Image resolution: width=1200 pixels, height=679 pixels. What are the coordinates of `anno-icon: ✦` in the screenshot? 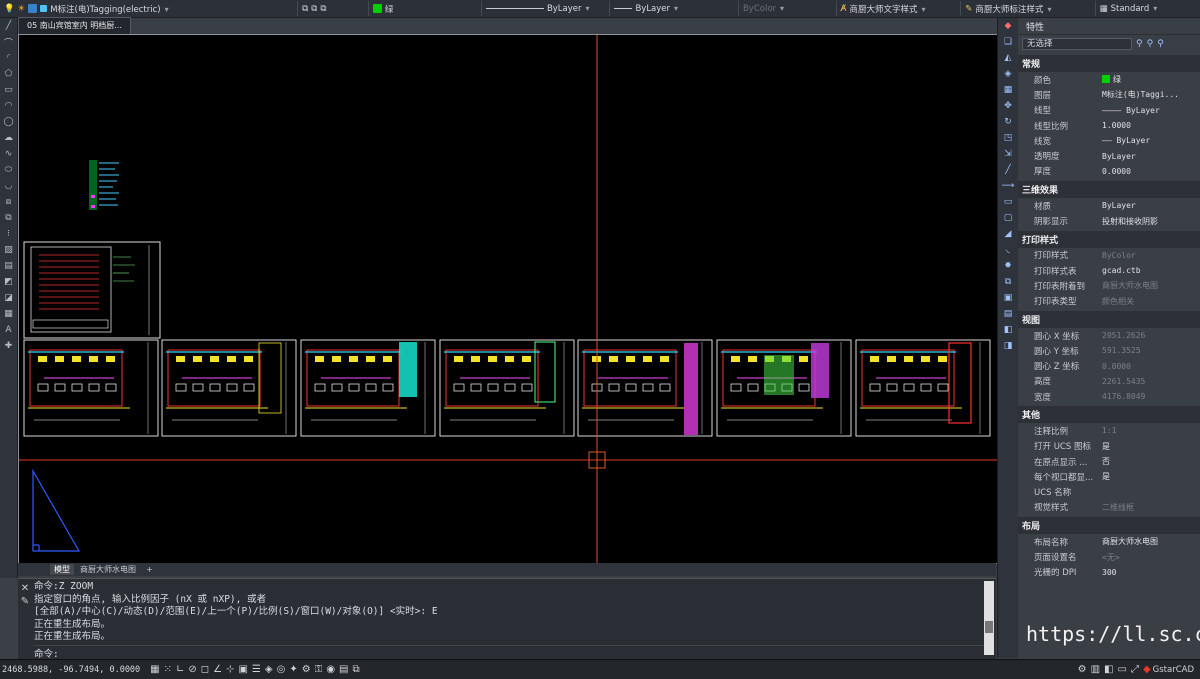 It's located at (293, 669).